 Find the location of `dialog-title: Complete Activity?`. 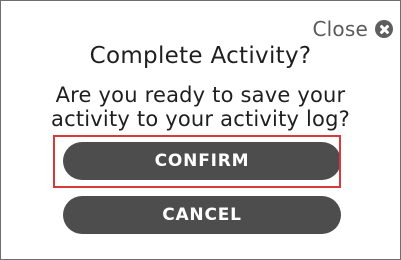

dialog-title: Complete Activity? is located at coordinates (200, 56).